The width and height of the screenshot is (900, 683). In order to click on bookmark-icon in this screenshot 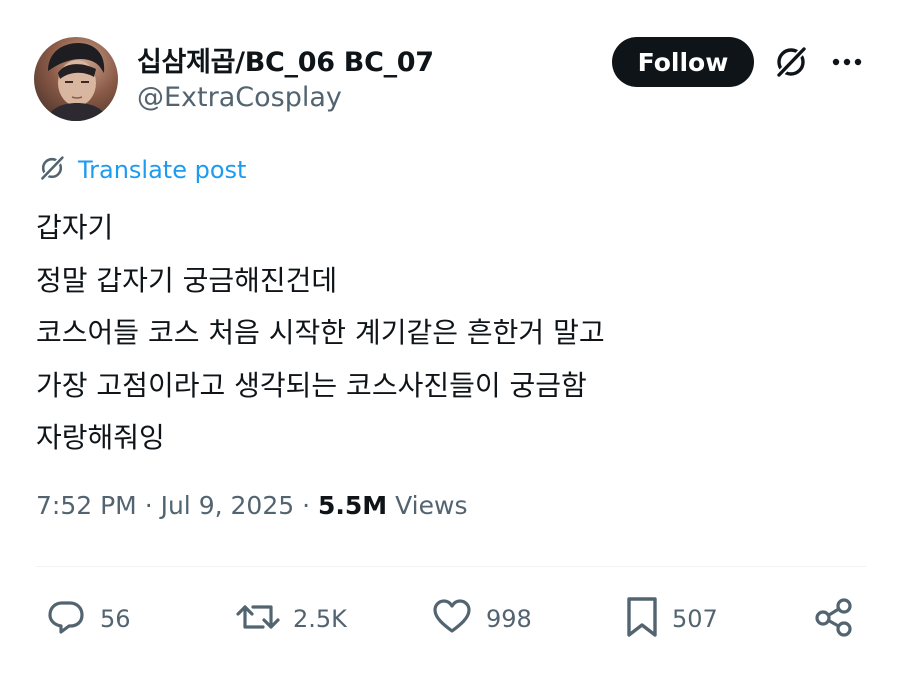, I will do `click(642, 619)`.